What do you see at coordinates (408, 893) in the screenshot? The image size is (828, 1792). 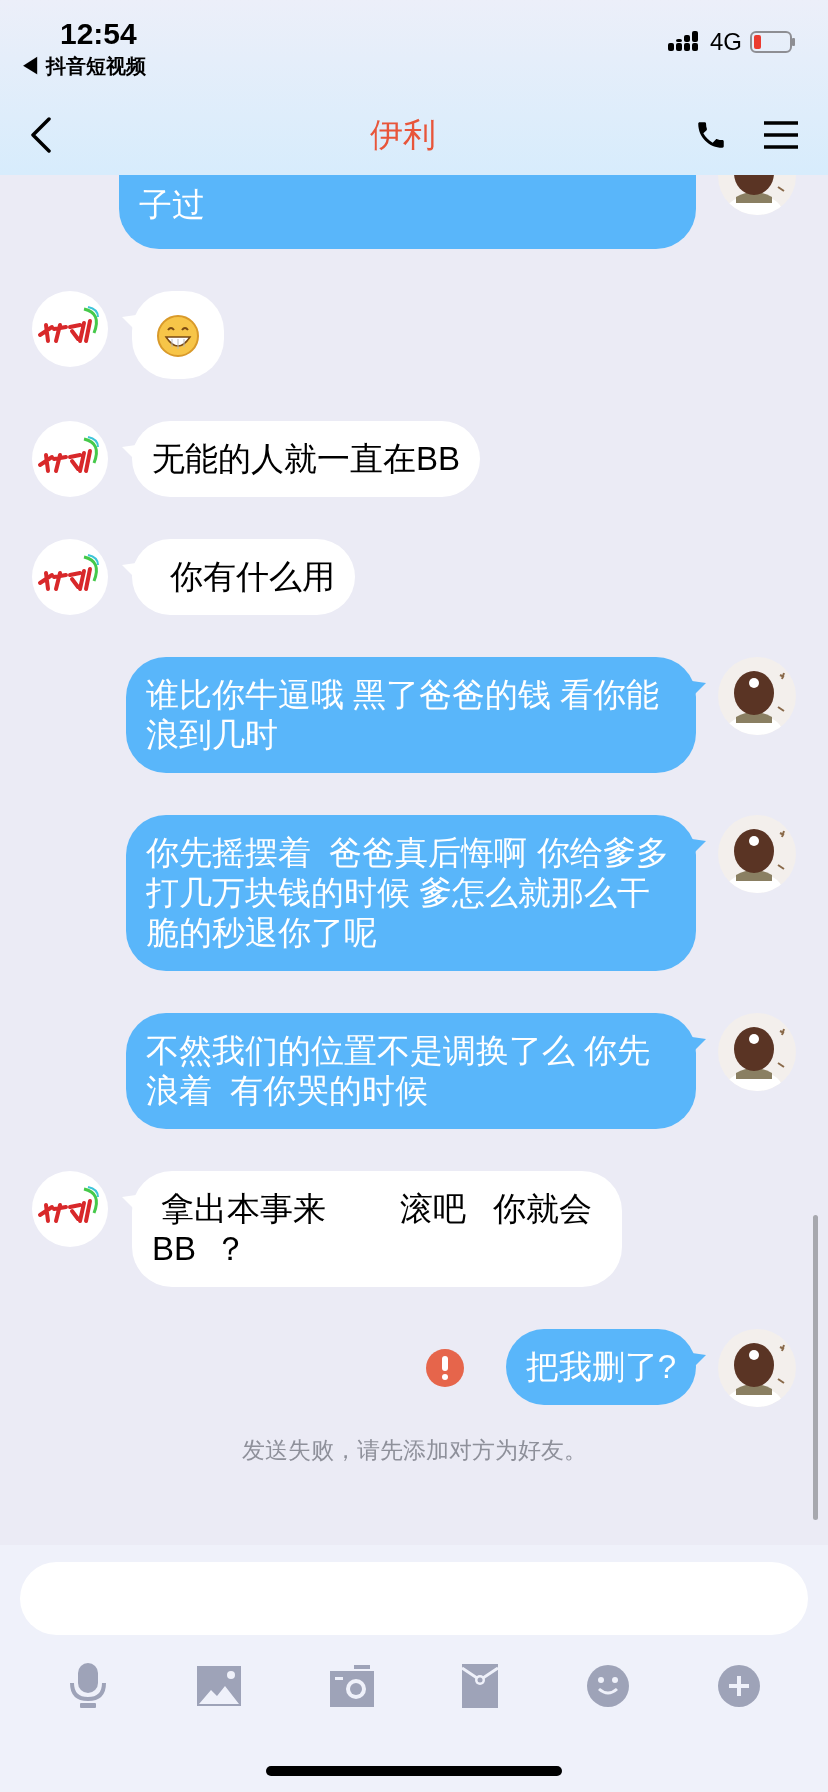 I see `message-text: 你先摇摆着 爸爸真后悔啊 你给爹多打几万块钱的时候 爹怎么就那么干脆的秒退你了呢` at bounding box center [408, 893].